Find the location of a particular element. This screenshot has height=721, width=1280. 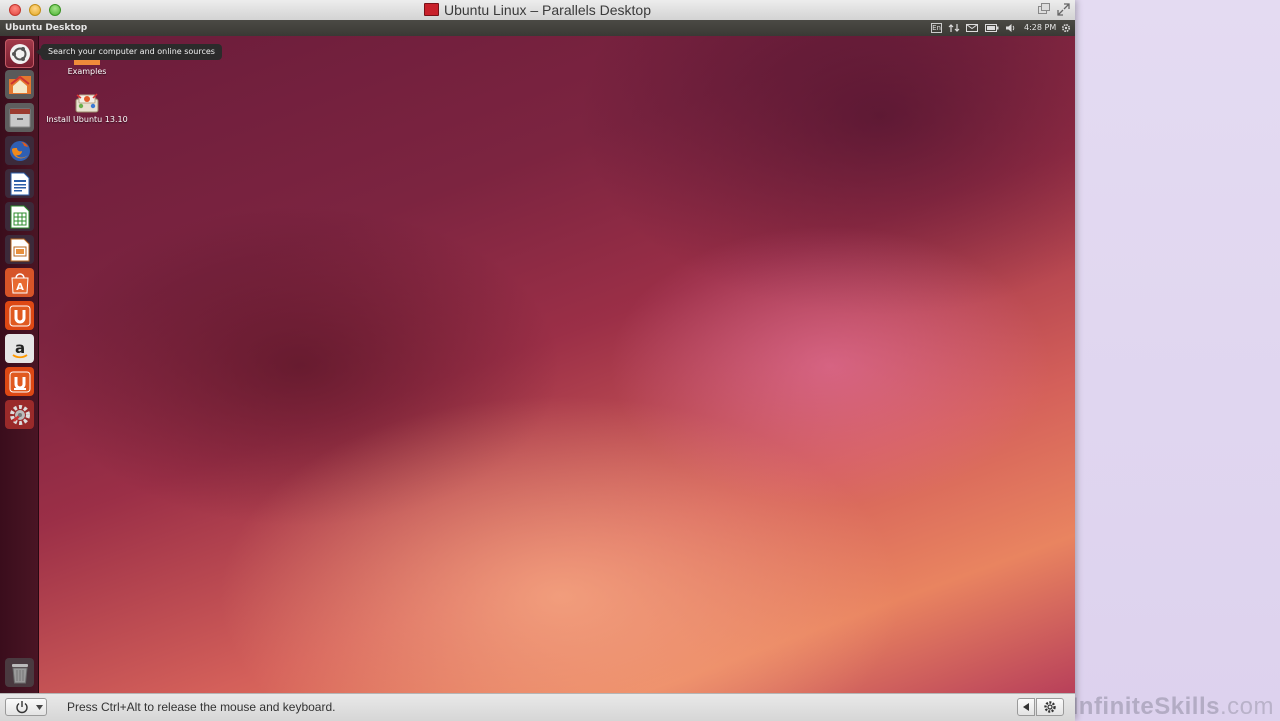

keyboard-layout-icon: En is located at coordinates (936, 28).